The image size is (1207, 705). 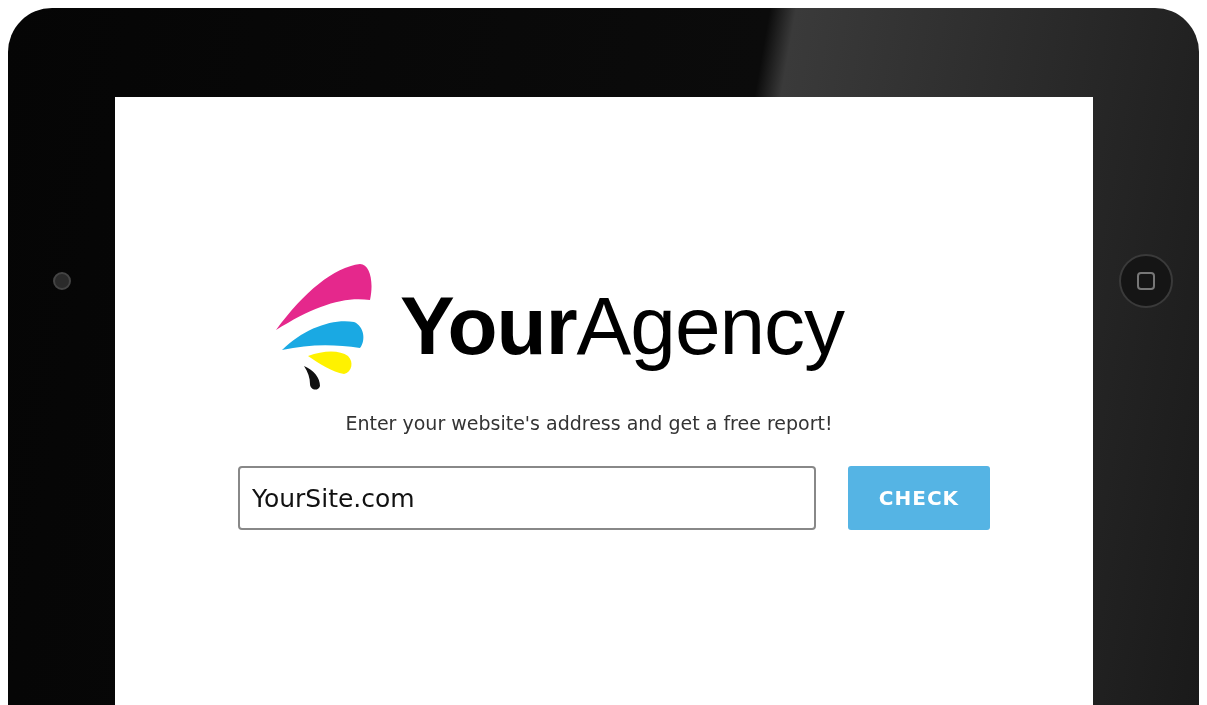 What do you see at coordinates (527, 498) in the screenshot?
I see `url-input-field: YourSite.com` at bounding box center [527, 498].